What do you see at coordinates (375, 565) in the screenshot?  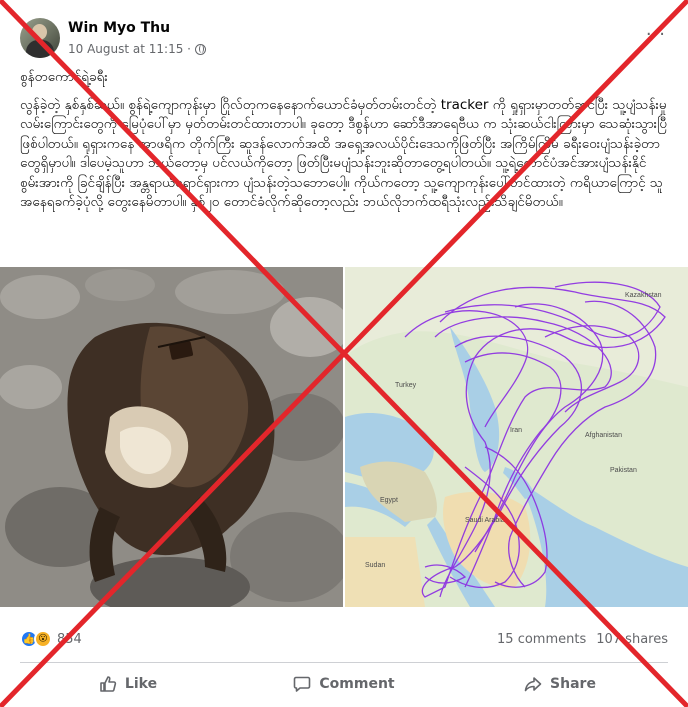 I see `map-label-sudan: Sudan` at bounding box center [375, 565].